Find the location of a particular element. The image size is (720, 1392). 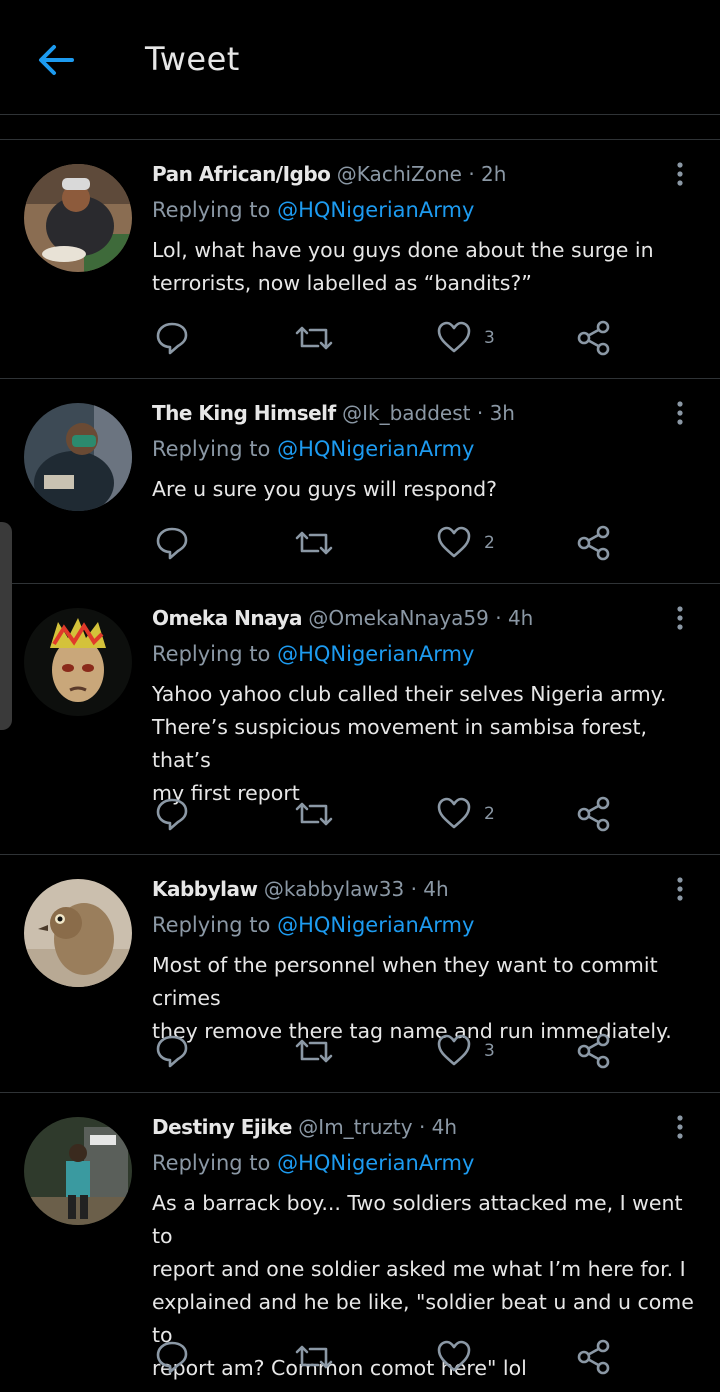

display-name: Pan African/Igbo is located at coordinates (241, 174).